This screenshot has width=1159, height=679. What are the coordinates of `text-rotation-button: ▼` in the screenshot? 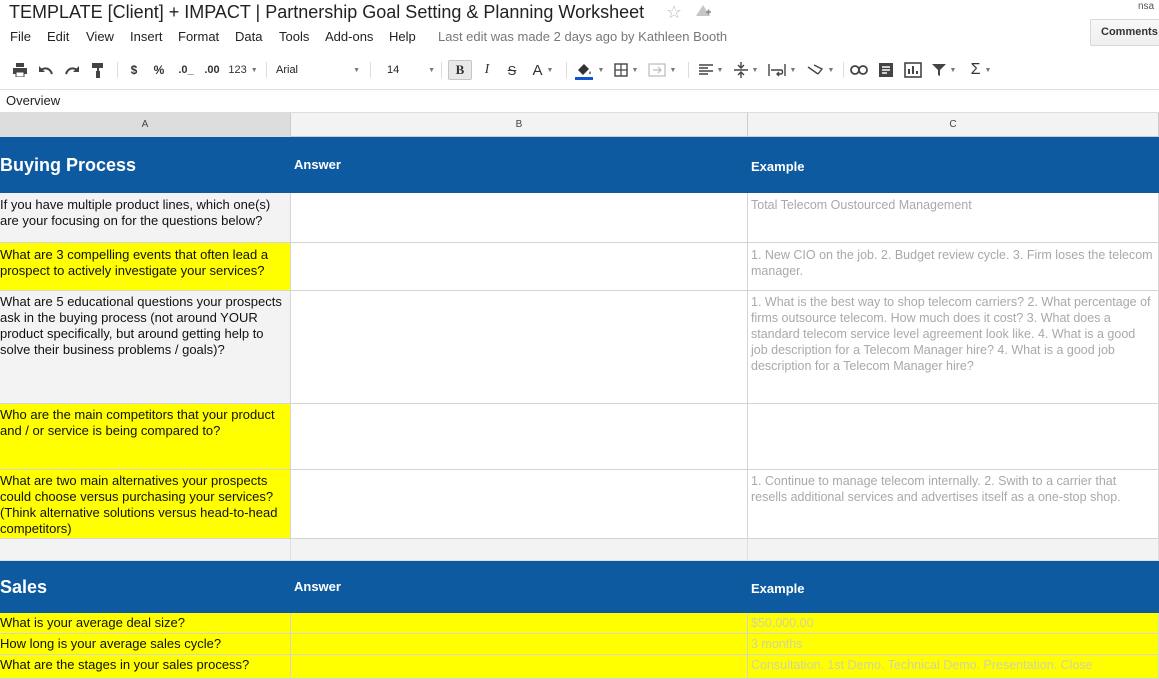 It's located at (820, 70).